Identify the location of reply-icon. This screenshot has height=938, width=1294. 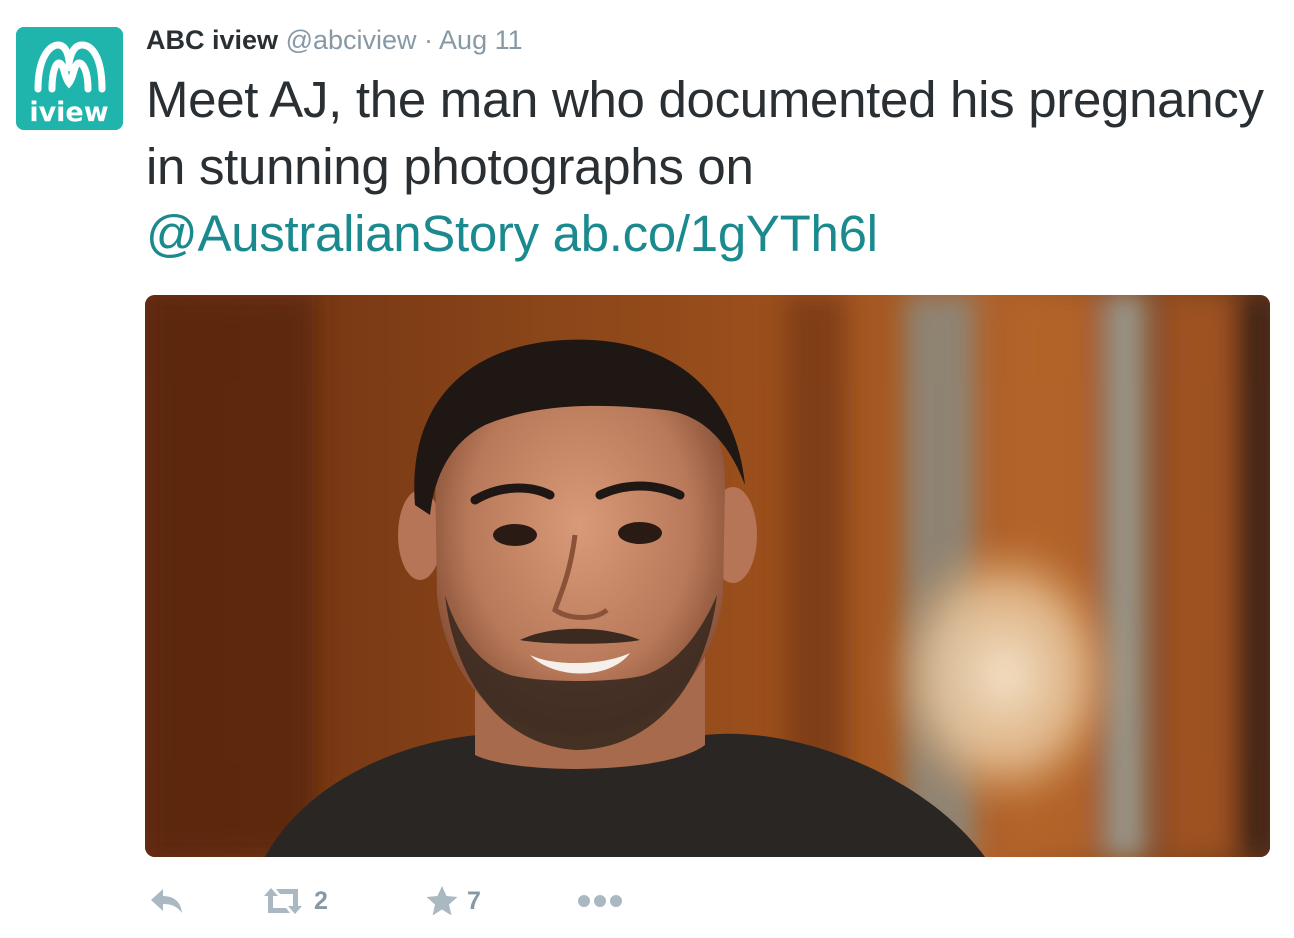
(166, 901).